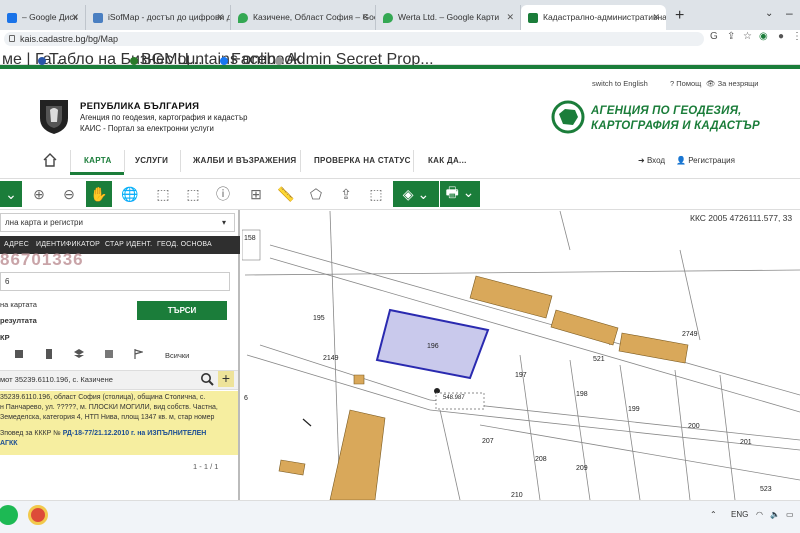 The image size is (800, 533). I want to click on building-filter-icon, so click(49, 354).